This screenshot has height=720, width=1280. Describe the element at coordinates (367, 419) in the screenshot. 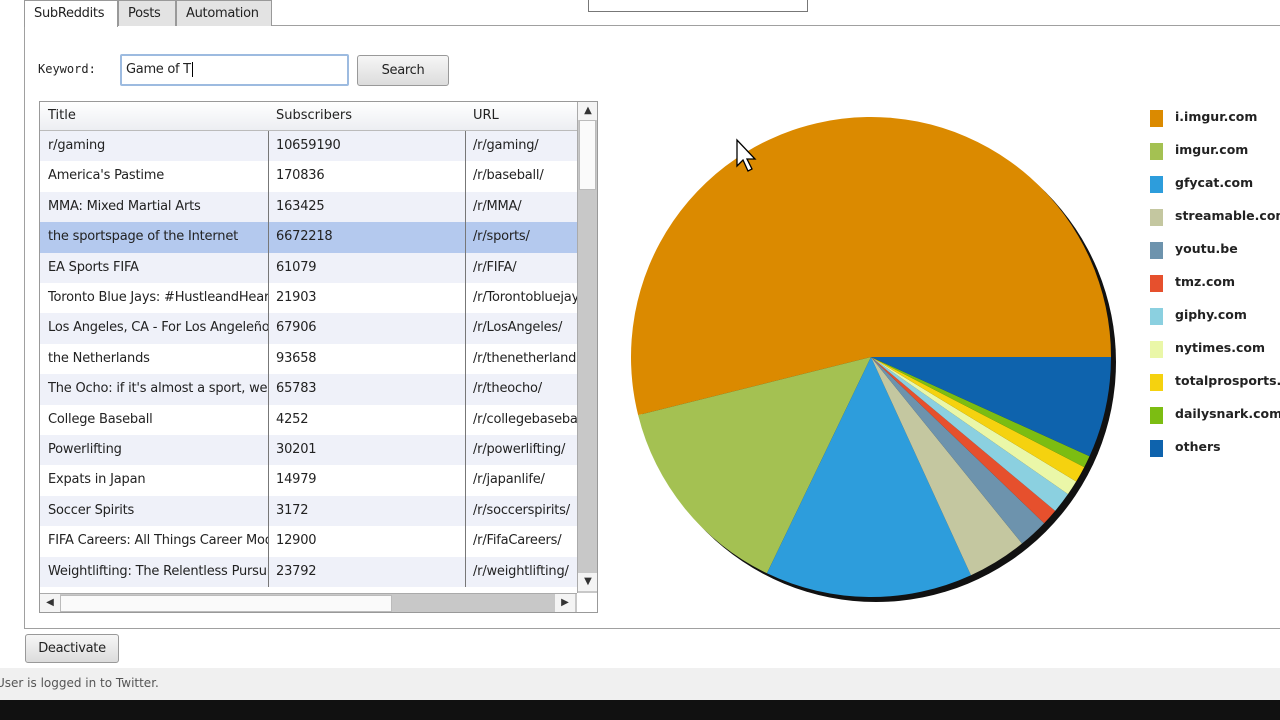

I see `subscribers-cell: 4252` at that location.